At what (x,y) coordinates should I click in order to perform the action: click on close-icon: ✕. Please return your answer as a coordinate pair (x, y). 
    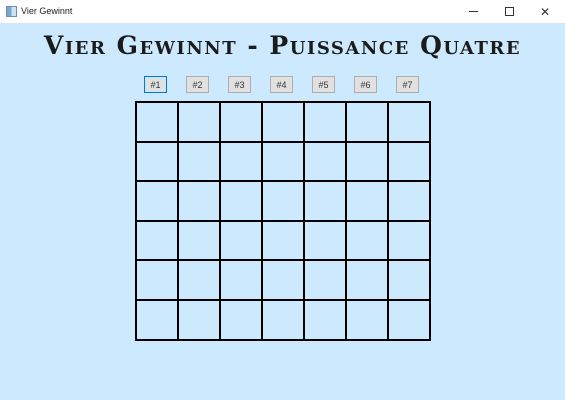
    Looking at the image, I should click on (545, 11).